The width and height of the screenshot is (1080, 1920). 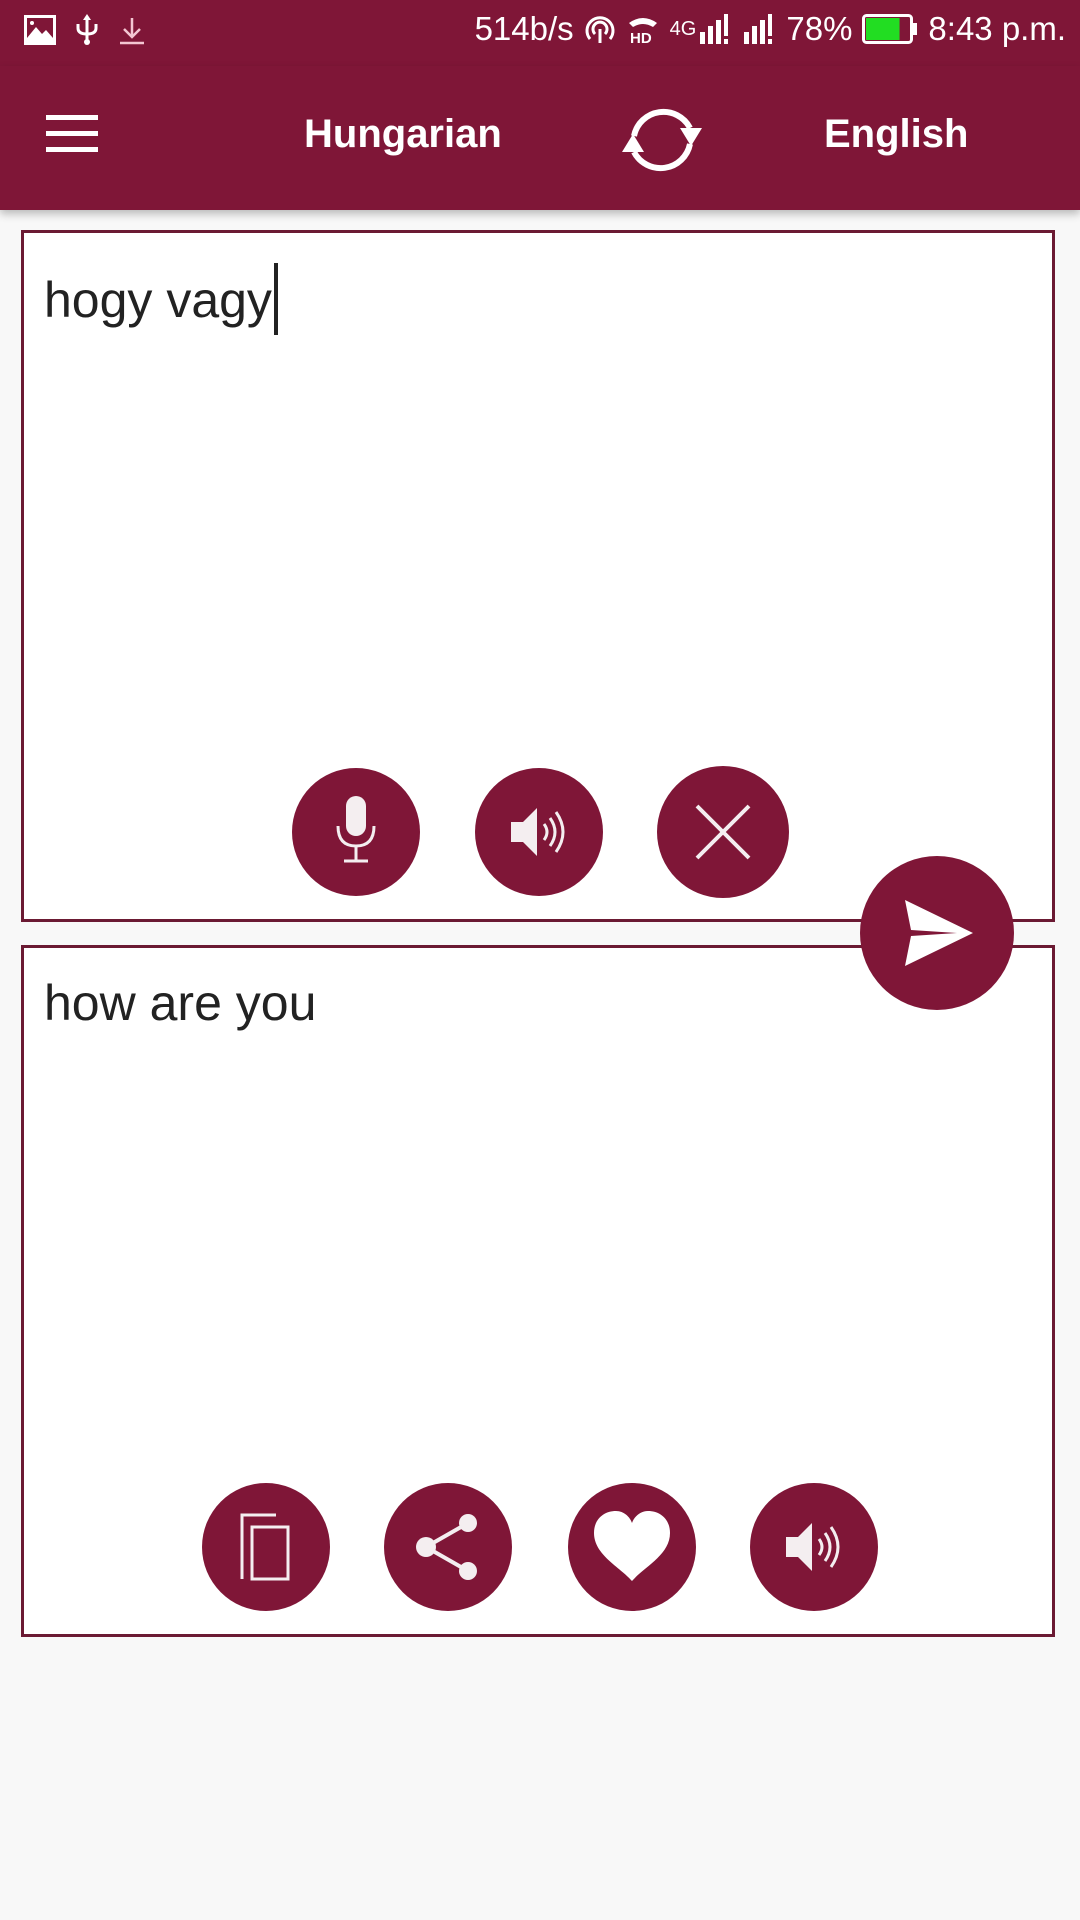 I want to click on copy-icon, so click(x=265, y=1547).